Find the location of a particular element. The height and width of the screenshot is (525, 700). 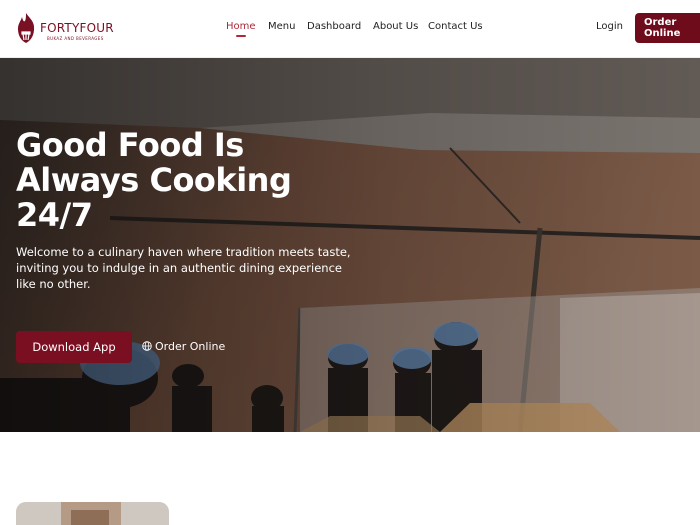

download-app-button: Download App is located at coordinates (74, 347).